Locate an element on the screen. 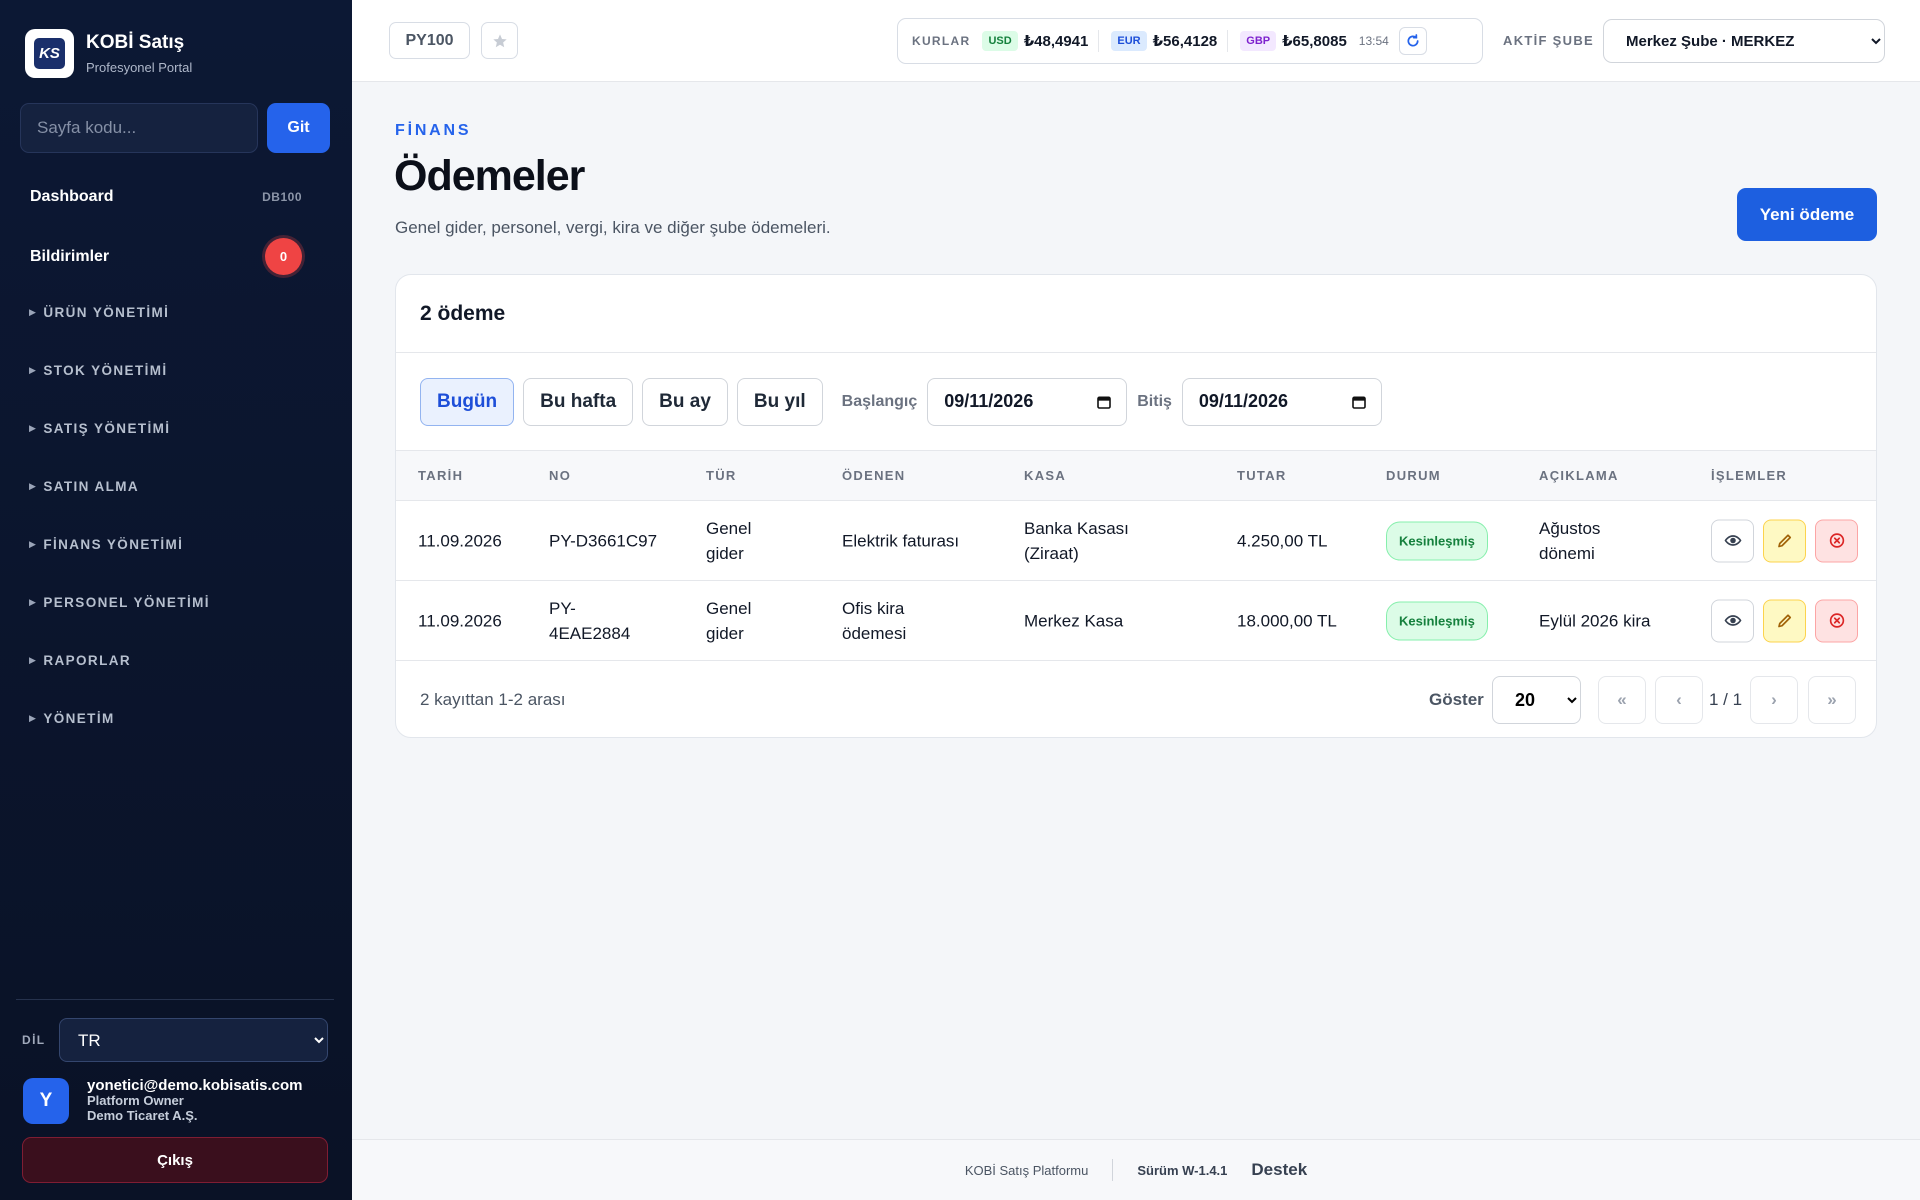  language-label: DİL is located at coordinates (34, 1040).